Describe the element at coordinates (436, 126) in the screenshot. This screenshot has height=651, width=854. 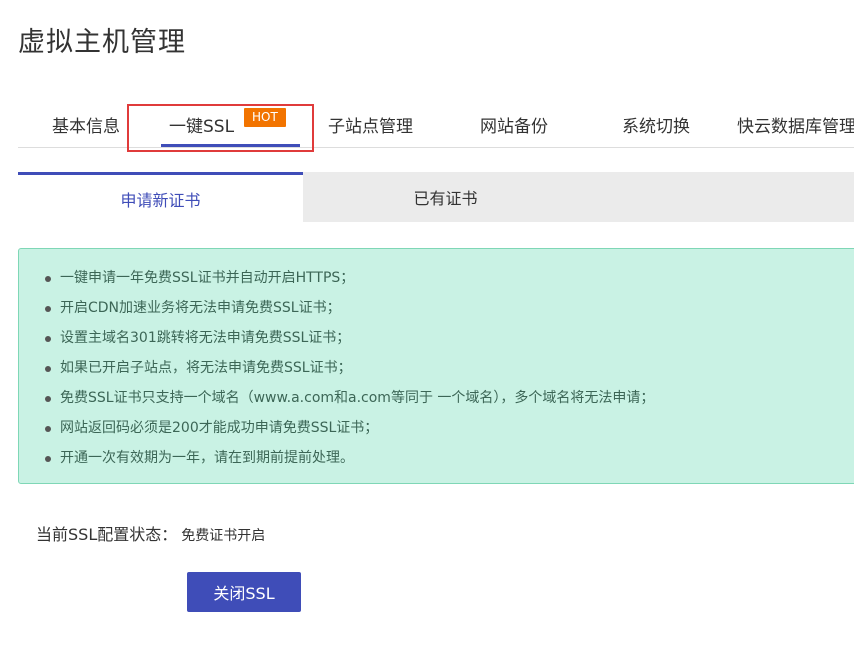
I see `main-nav: 基本信息 一键SSL 子站点管理 网站备份 系统切换 快云数据库管理` at that location.